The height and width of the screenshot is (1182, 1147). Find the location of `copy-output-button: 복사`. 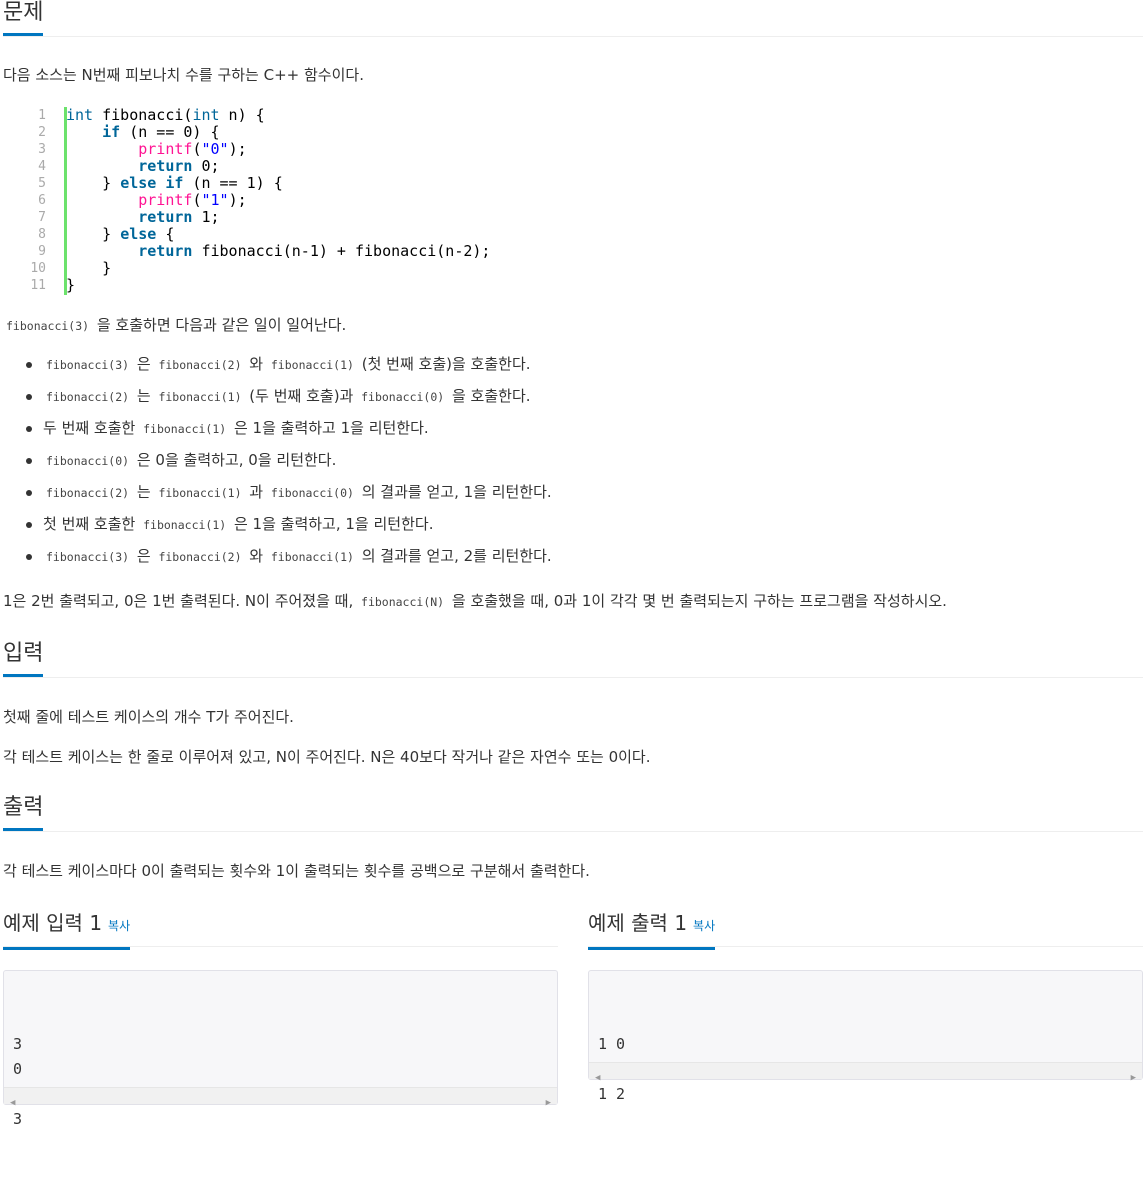

copy-output-button: 복사 is located at coordinates (704, 926).